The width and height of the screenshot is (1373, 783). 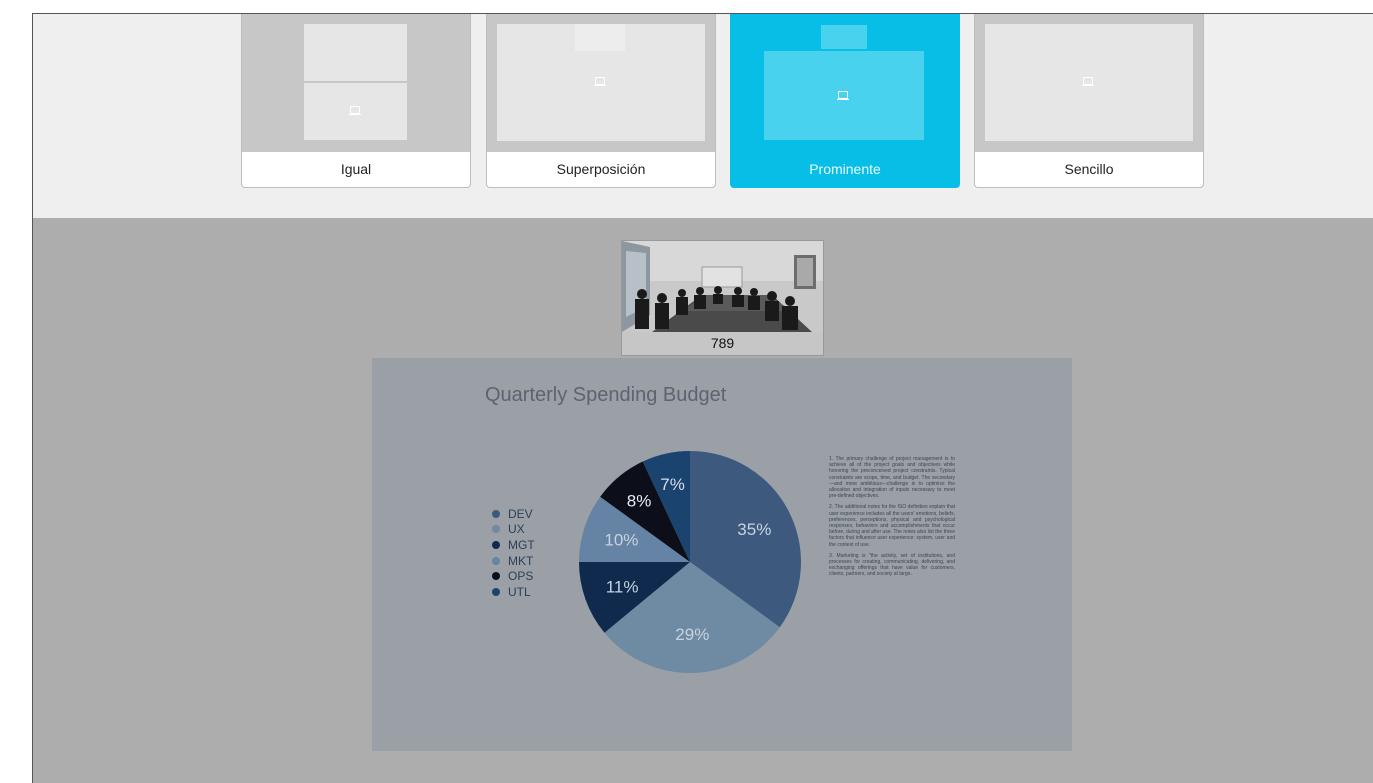 What do you see at coordinates (600, 37) in the screenshot?
I see `preview-overlay-pane` at bounding box center [600, 37].